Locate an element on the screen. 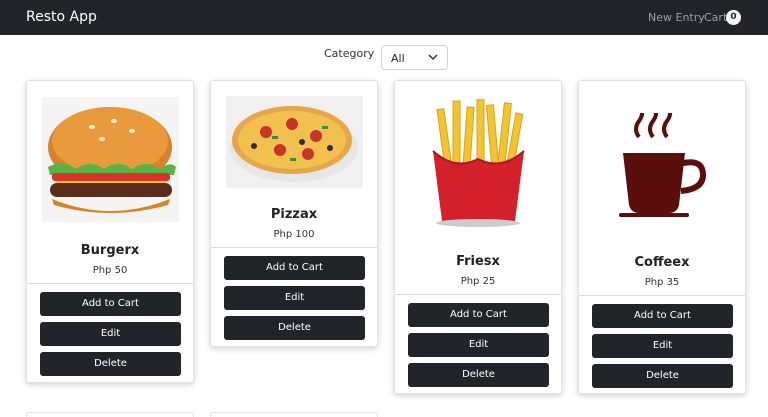 This screenshot has height=417, width=768. coffee-cup-image is located at coordinates (663, 165).